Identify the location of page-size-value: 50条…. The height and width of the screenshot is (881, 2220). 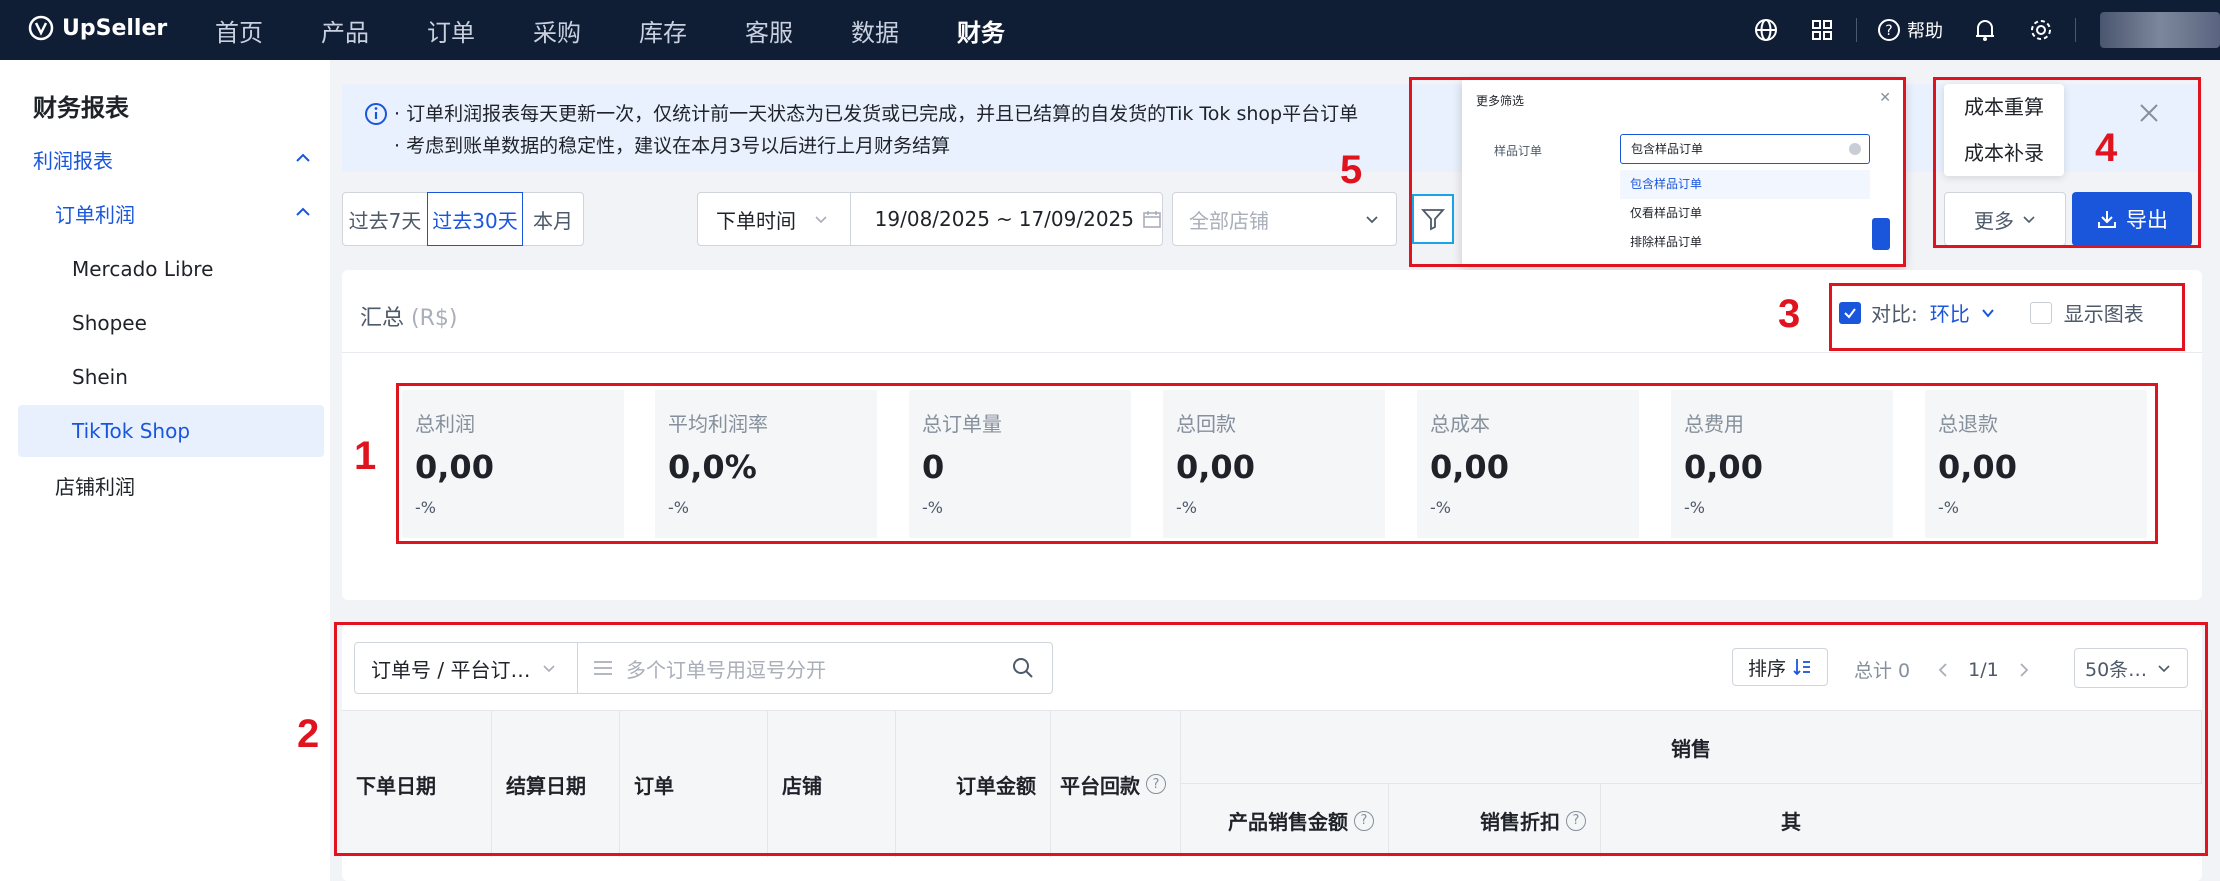
(2116, 669).